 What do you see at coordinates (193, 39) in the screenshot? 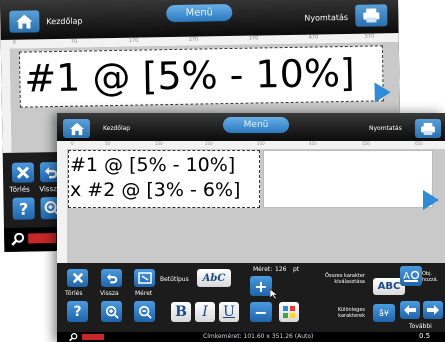
I see `ruler-tick: 270` at bounding box center [193, 39].